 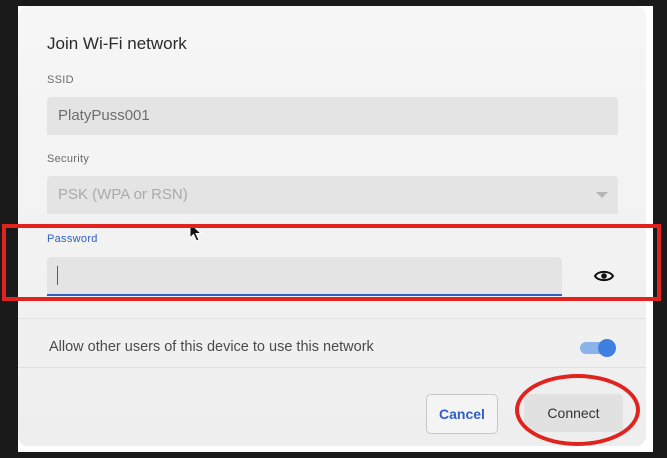 I want to click on ssid-value: PlatyPuss001, so click(x=104, y=115).